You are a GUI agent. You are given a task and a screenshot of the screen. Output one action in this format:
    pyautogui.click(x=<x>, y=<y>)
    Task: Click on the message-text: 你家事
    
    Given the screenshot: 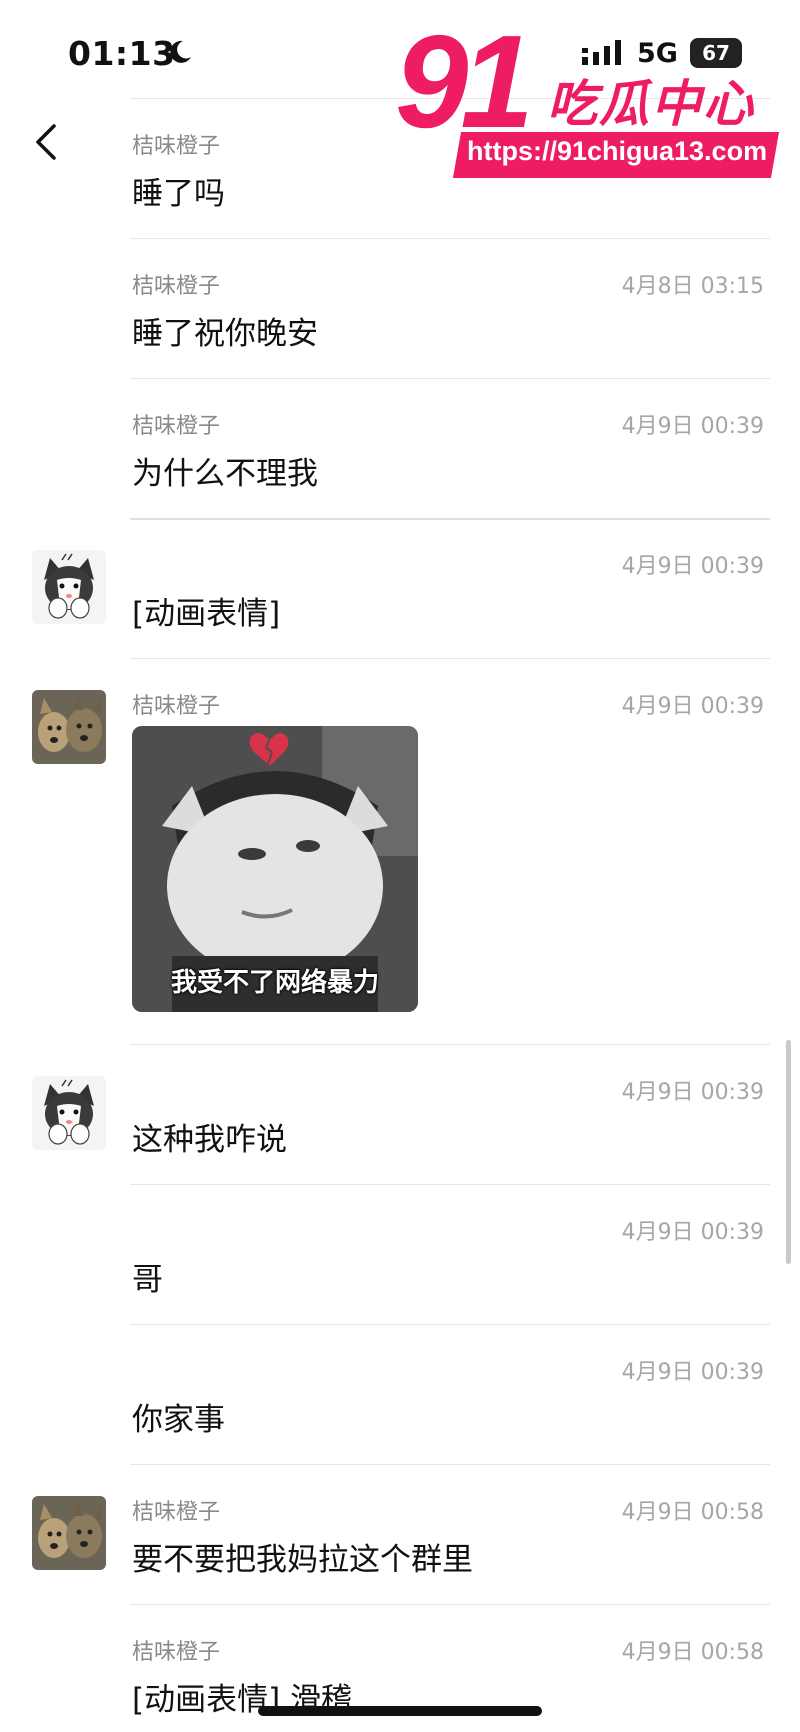 What is the action you would take?
    pyautogui.click(x=178, y=1420)
    